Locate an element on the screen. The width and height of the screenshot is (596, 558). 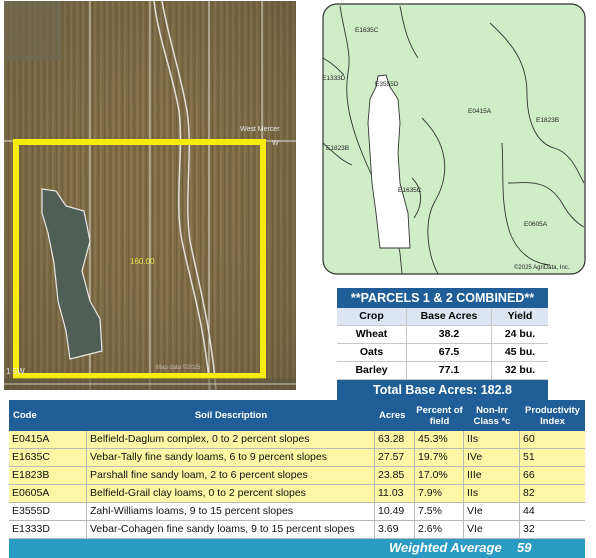
corner-label: 1 5W is located at coordinates (15, 371).